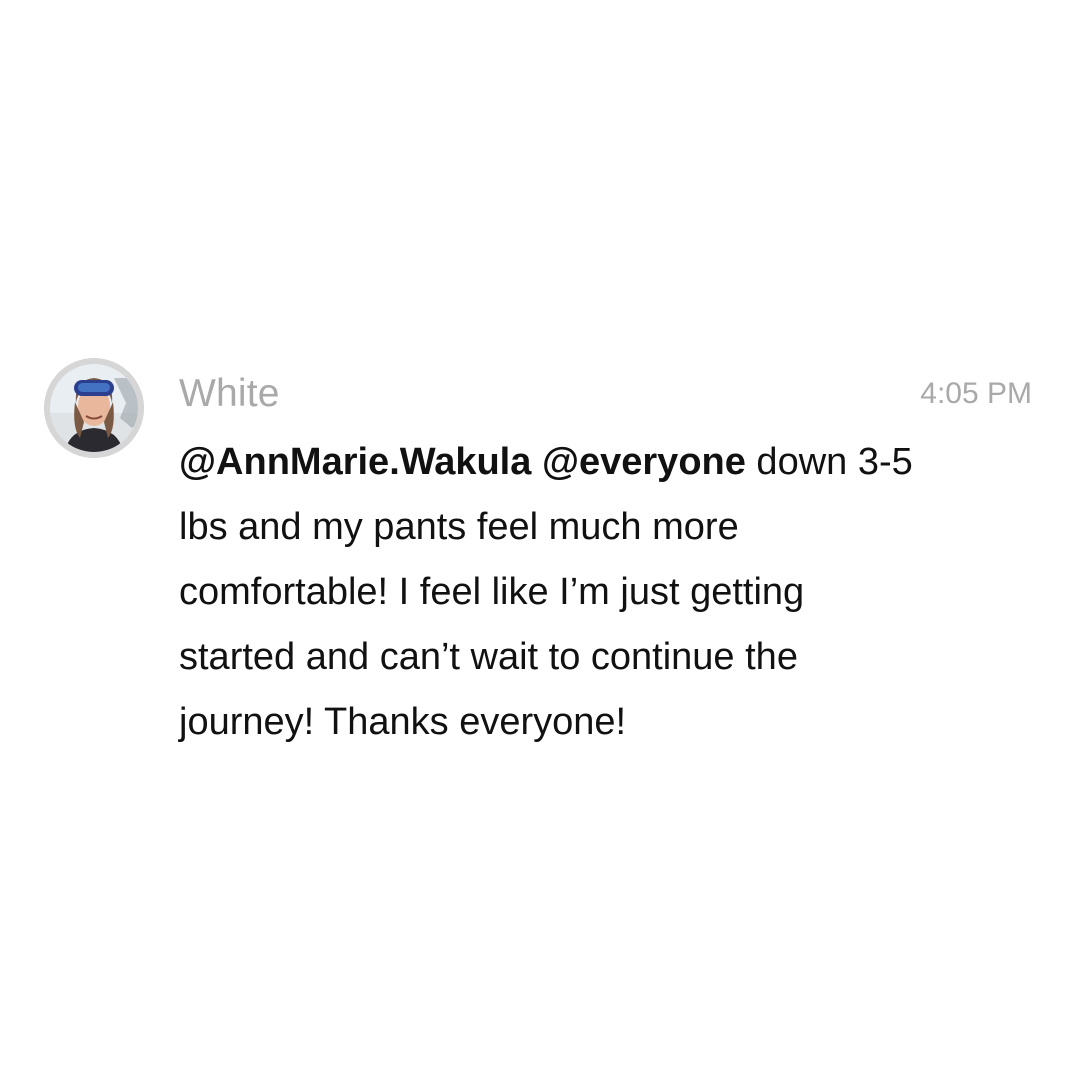 Image resolution: width=1080 pixels, height=1080 pixels. Describe the element at coordinates (403, 722) in the screenshot. I see `message-text-line-5: journey! Thanks everyone!` at that location.